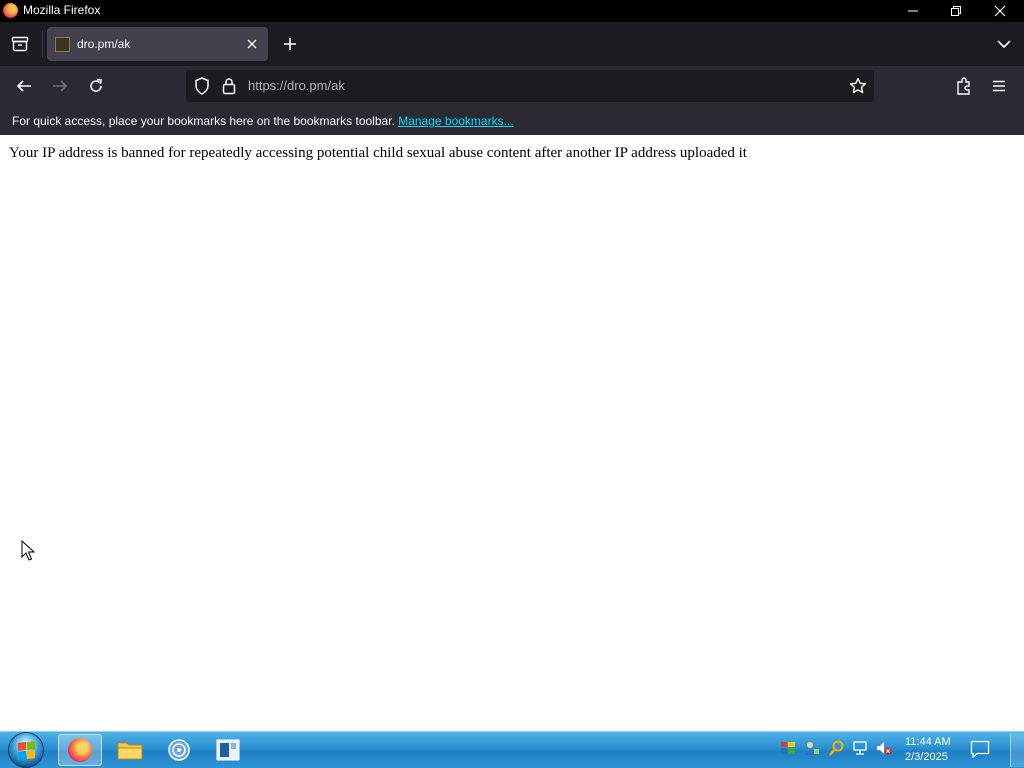 Image resolution: width=1024 pixels, height=768 pixels. I want to click on tab-active: dro.pm/ak, so click(157, 44).